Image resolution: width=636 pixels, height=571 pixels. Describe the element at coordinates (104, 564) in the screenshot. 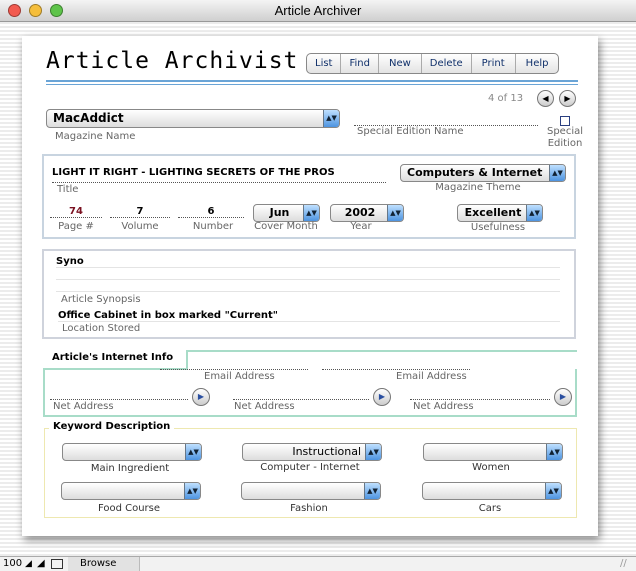

I see `mode-indicator: Browse` at that location.